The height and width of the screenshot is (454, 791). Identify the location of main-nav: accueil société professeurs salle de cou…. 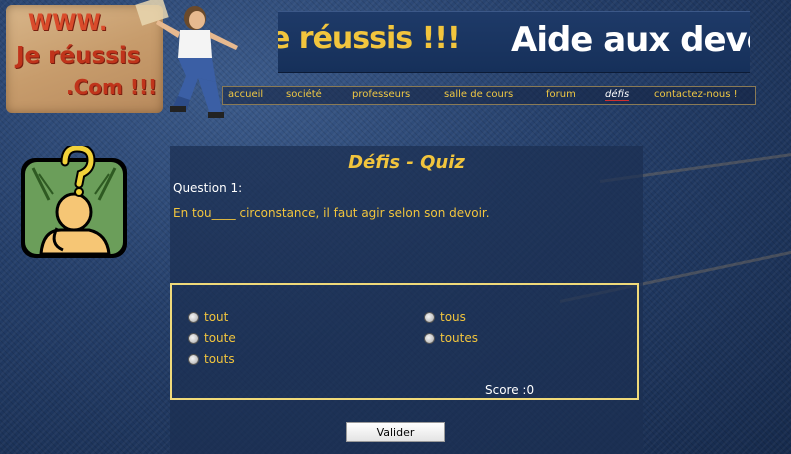
(489, 95).